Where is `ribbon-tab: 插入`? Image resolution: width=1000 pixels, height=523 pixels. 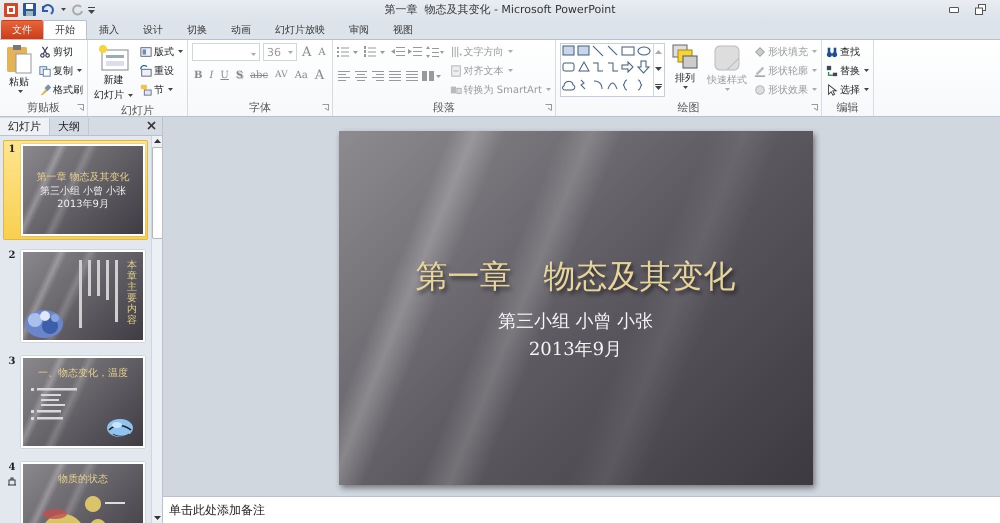
ribbon-tab: 插入 is located at coordinates (109, 29).